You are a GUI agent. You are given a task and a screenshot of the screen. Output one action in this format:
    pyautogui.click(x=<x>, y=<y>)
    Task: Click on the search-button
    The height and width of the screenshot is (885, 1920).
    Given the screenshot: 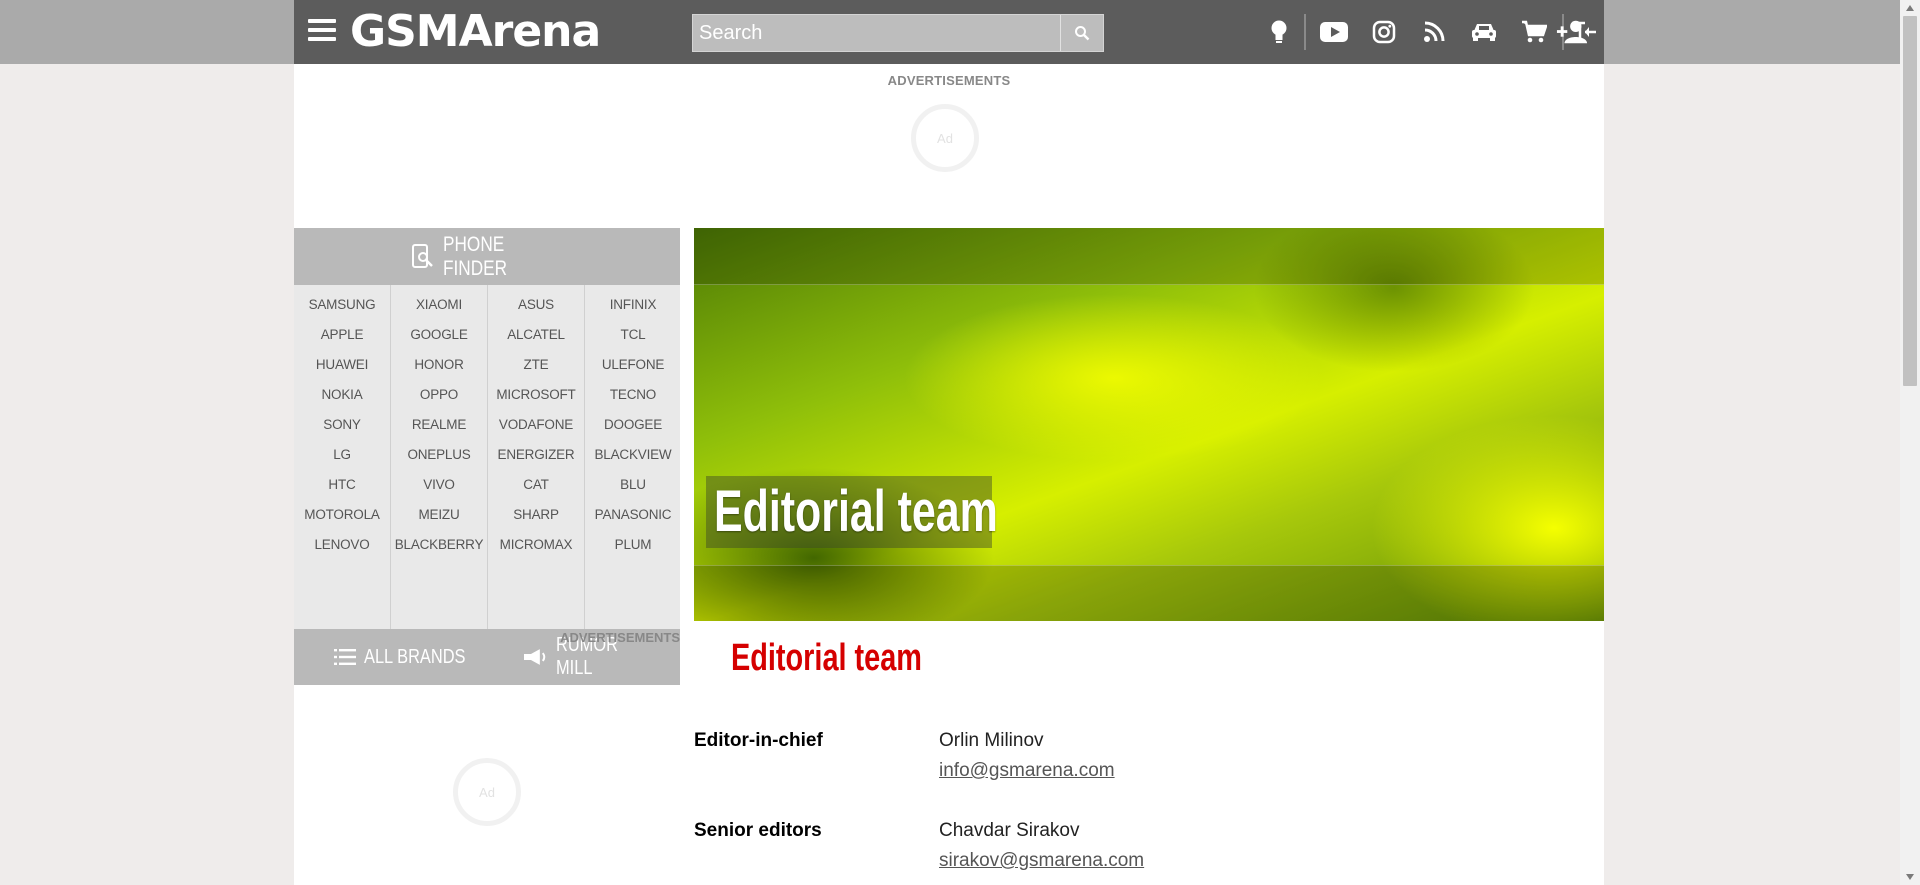 What is the action you would take?
    pyautogui.click(x=1081, y=33)
    